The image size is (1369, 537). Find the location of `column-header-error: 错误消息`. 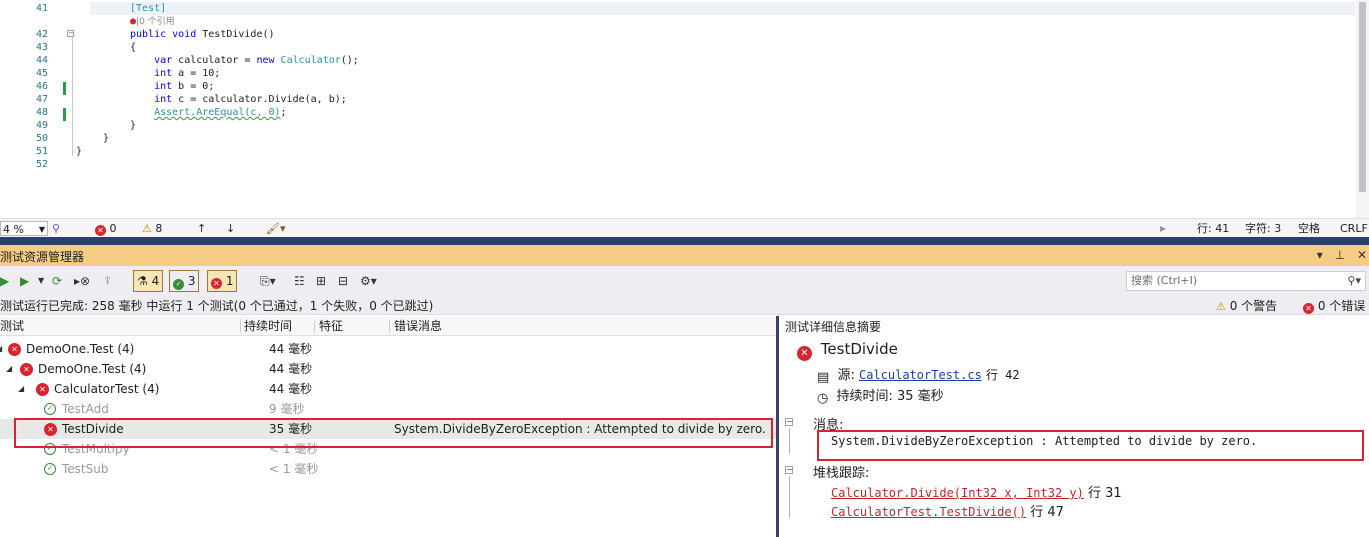

column-header-error: 错误消息 is located at coordinates (574, 326).